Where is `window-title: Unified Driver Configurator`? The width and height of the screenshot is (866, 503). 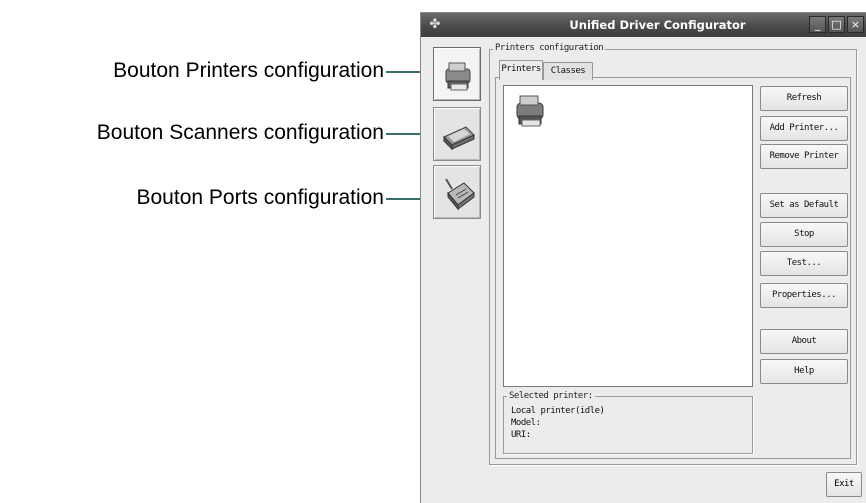
window-title: Unified Driver Configurator is located at coordinates (657, 25).